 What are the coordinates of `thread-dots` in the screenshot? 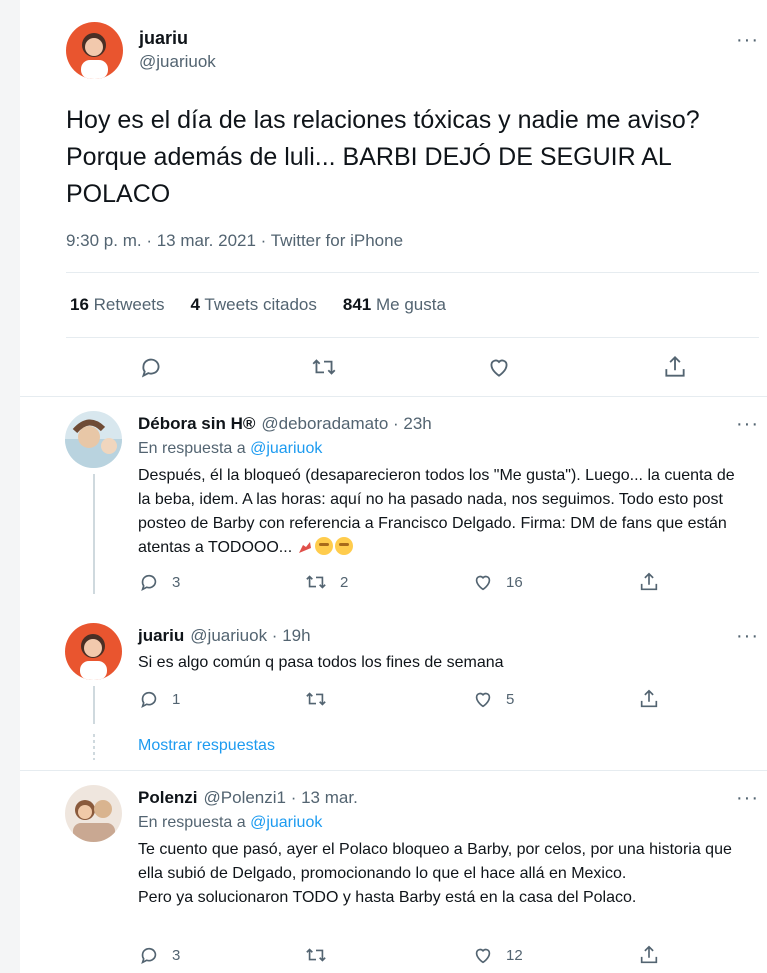 It's located at (94, 747).